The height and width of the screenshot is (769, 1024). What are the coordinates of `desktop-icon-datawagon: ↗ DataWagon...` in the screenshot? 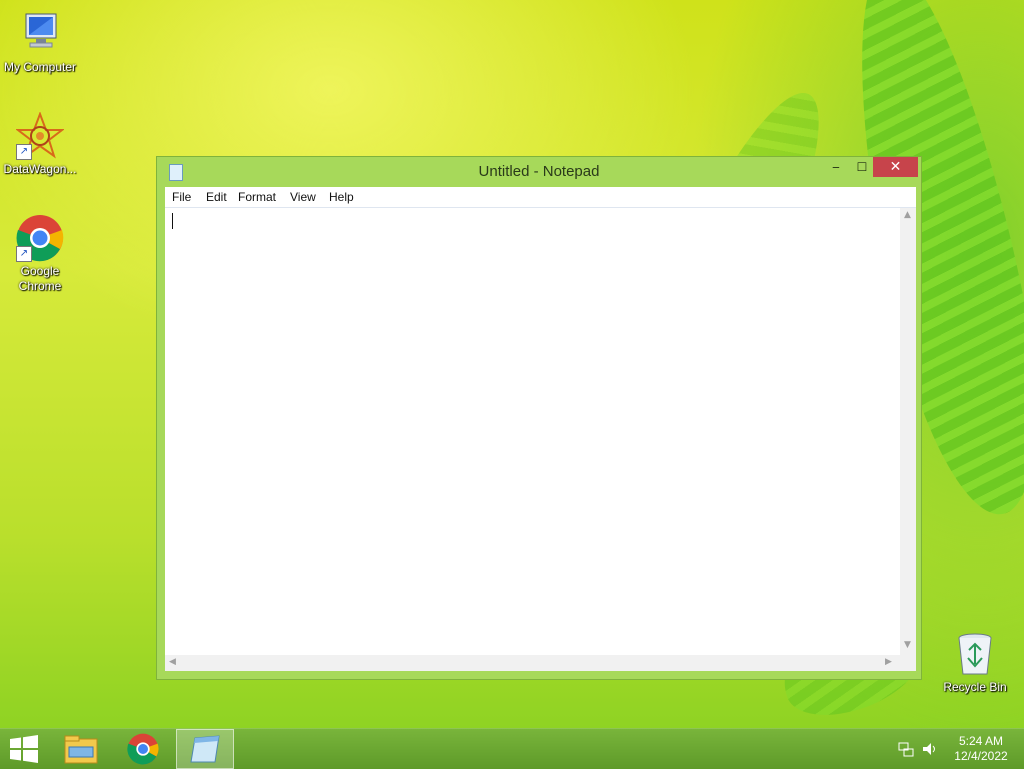 It's located at (40, 144).